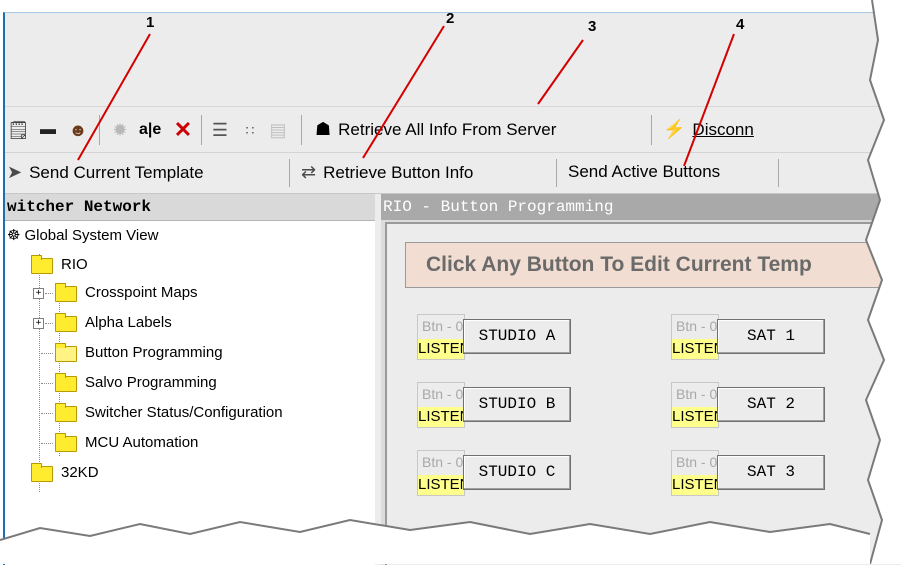 This screenshot has height=565, width=901. I want to click on callout-number-1: 1, so click(150, 22).